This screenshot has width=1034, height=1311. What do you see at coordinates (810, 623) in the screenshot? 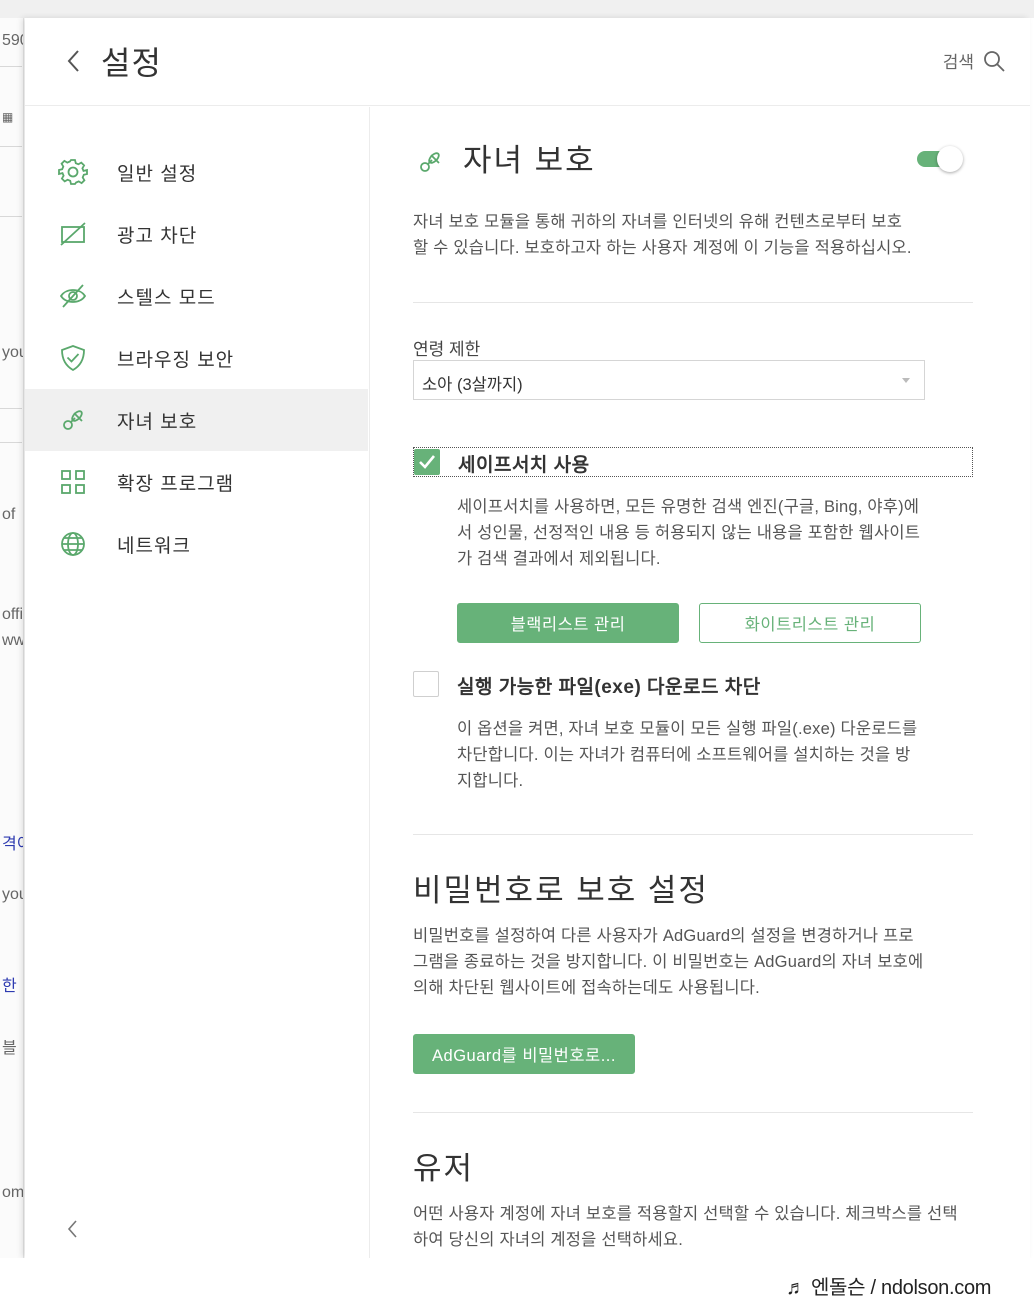
I see `whitelist-button: 화이트리스트 관리` at bounding box center [810, 623].